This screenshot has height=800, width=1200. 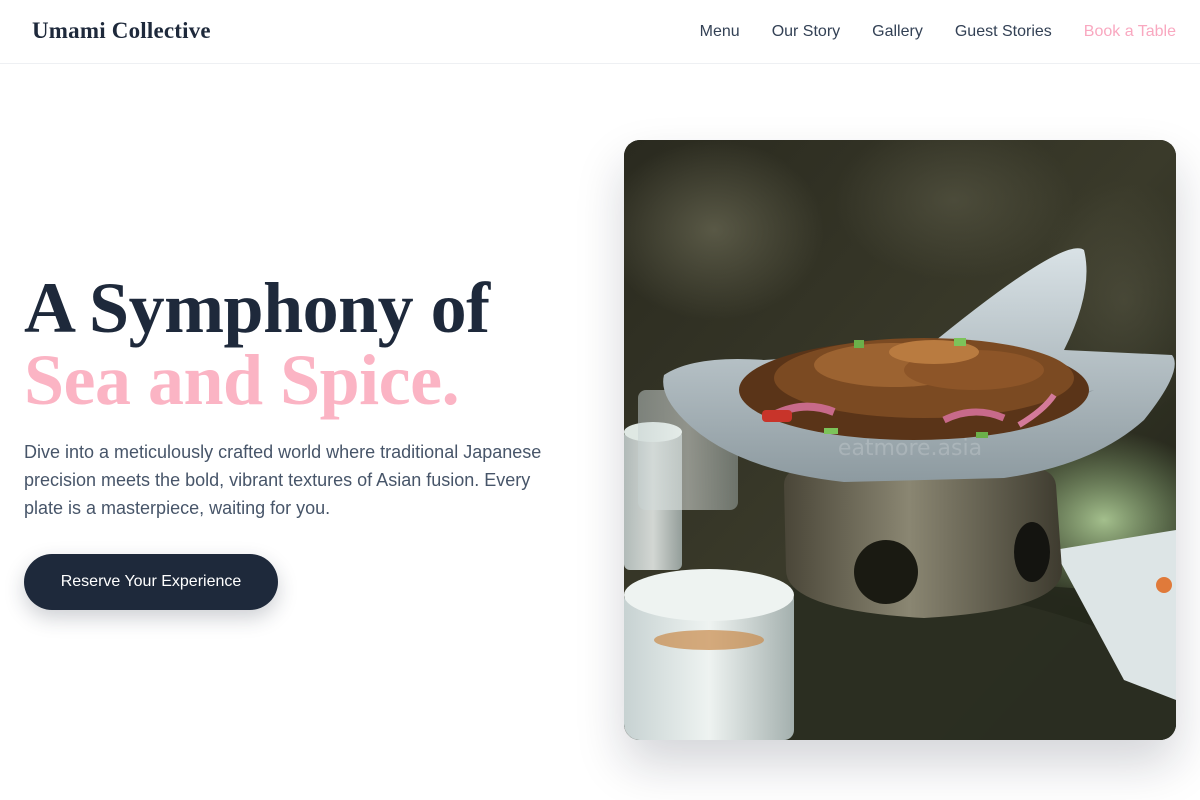 What do you see at coordinates (1003, 32) in the screenshot?
I see `nav-link-guest-stories: Guest Stories` at bounding box center [1003, 32].